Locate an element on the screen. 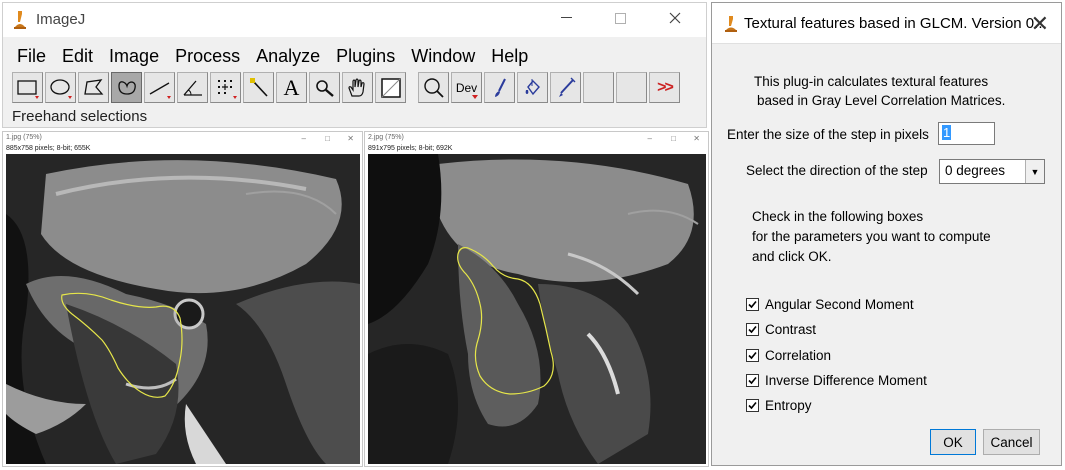  polygon-selection-icon is located at coordinates (93, 86).